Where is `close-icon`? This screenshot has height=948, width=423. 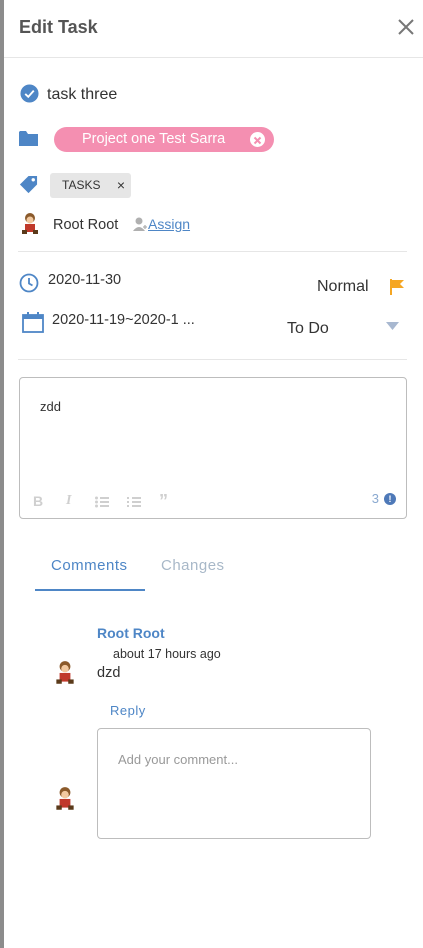 close-icon is located at coordinates (406, 27).